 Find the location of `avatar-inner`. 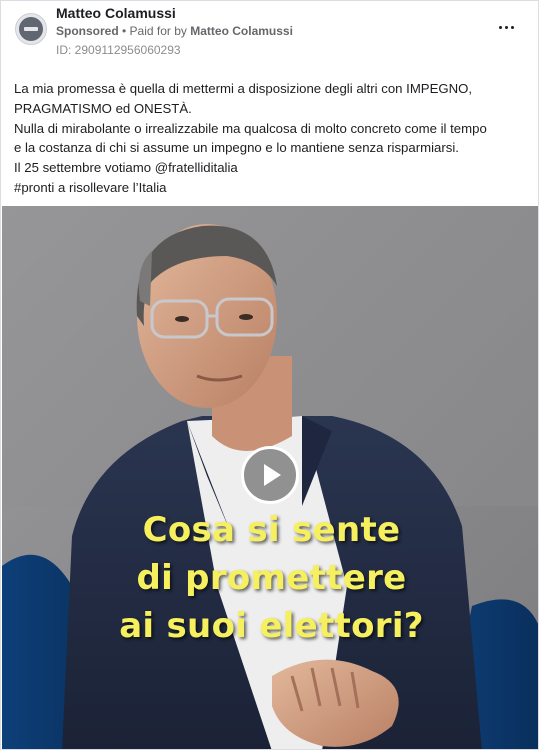

avatar-inner is located at coordinates (31, 29).